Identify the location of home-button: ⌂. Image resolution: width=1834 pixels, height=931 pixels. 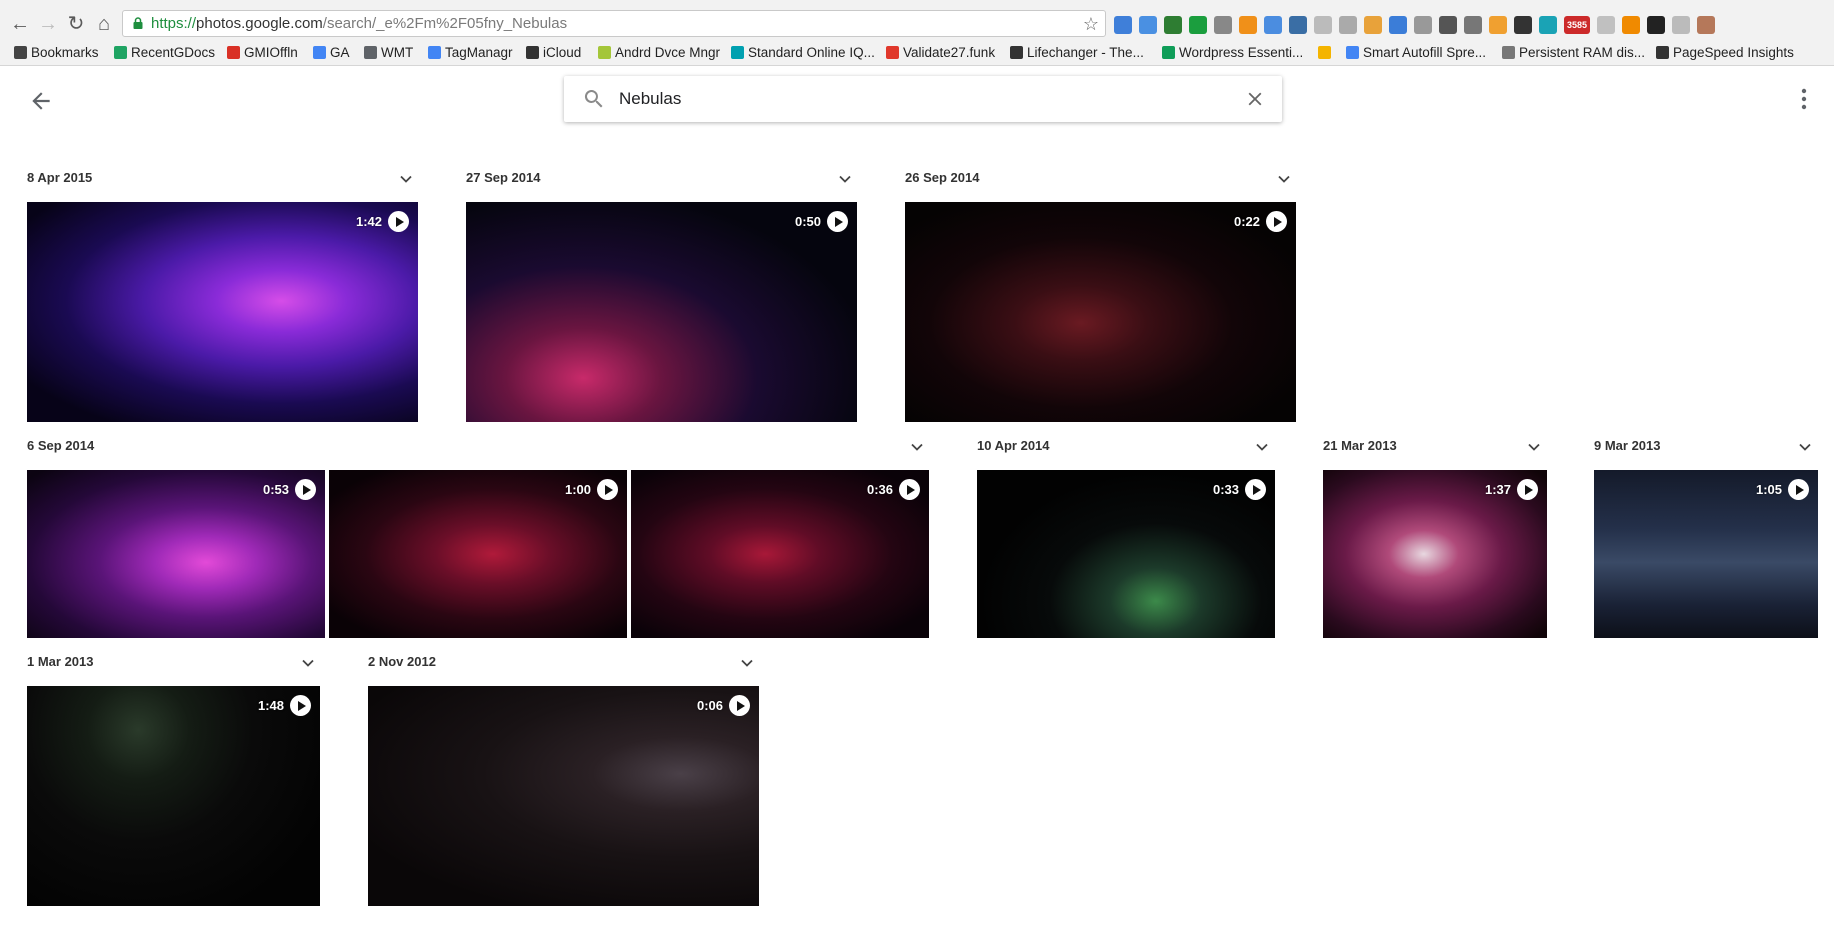
(104, 24).